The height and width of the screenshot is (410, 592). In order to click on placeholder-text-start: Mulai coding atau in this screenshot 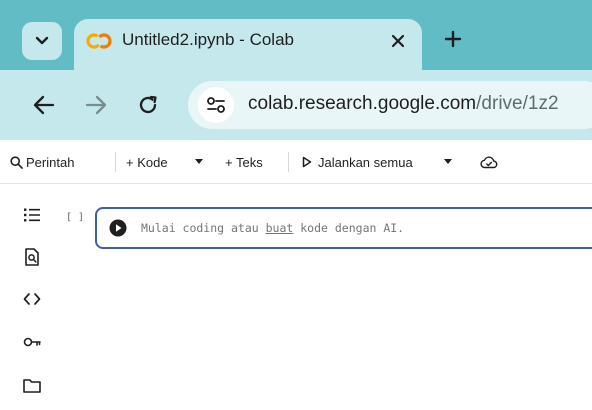, I will do `click(203, 228)`.